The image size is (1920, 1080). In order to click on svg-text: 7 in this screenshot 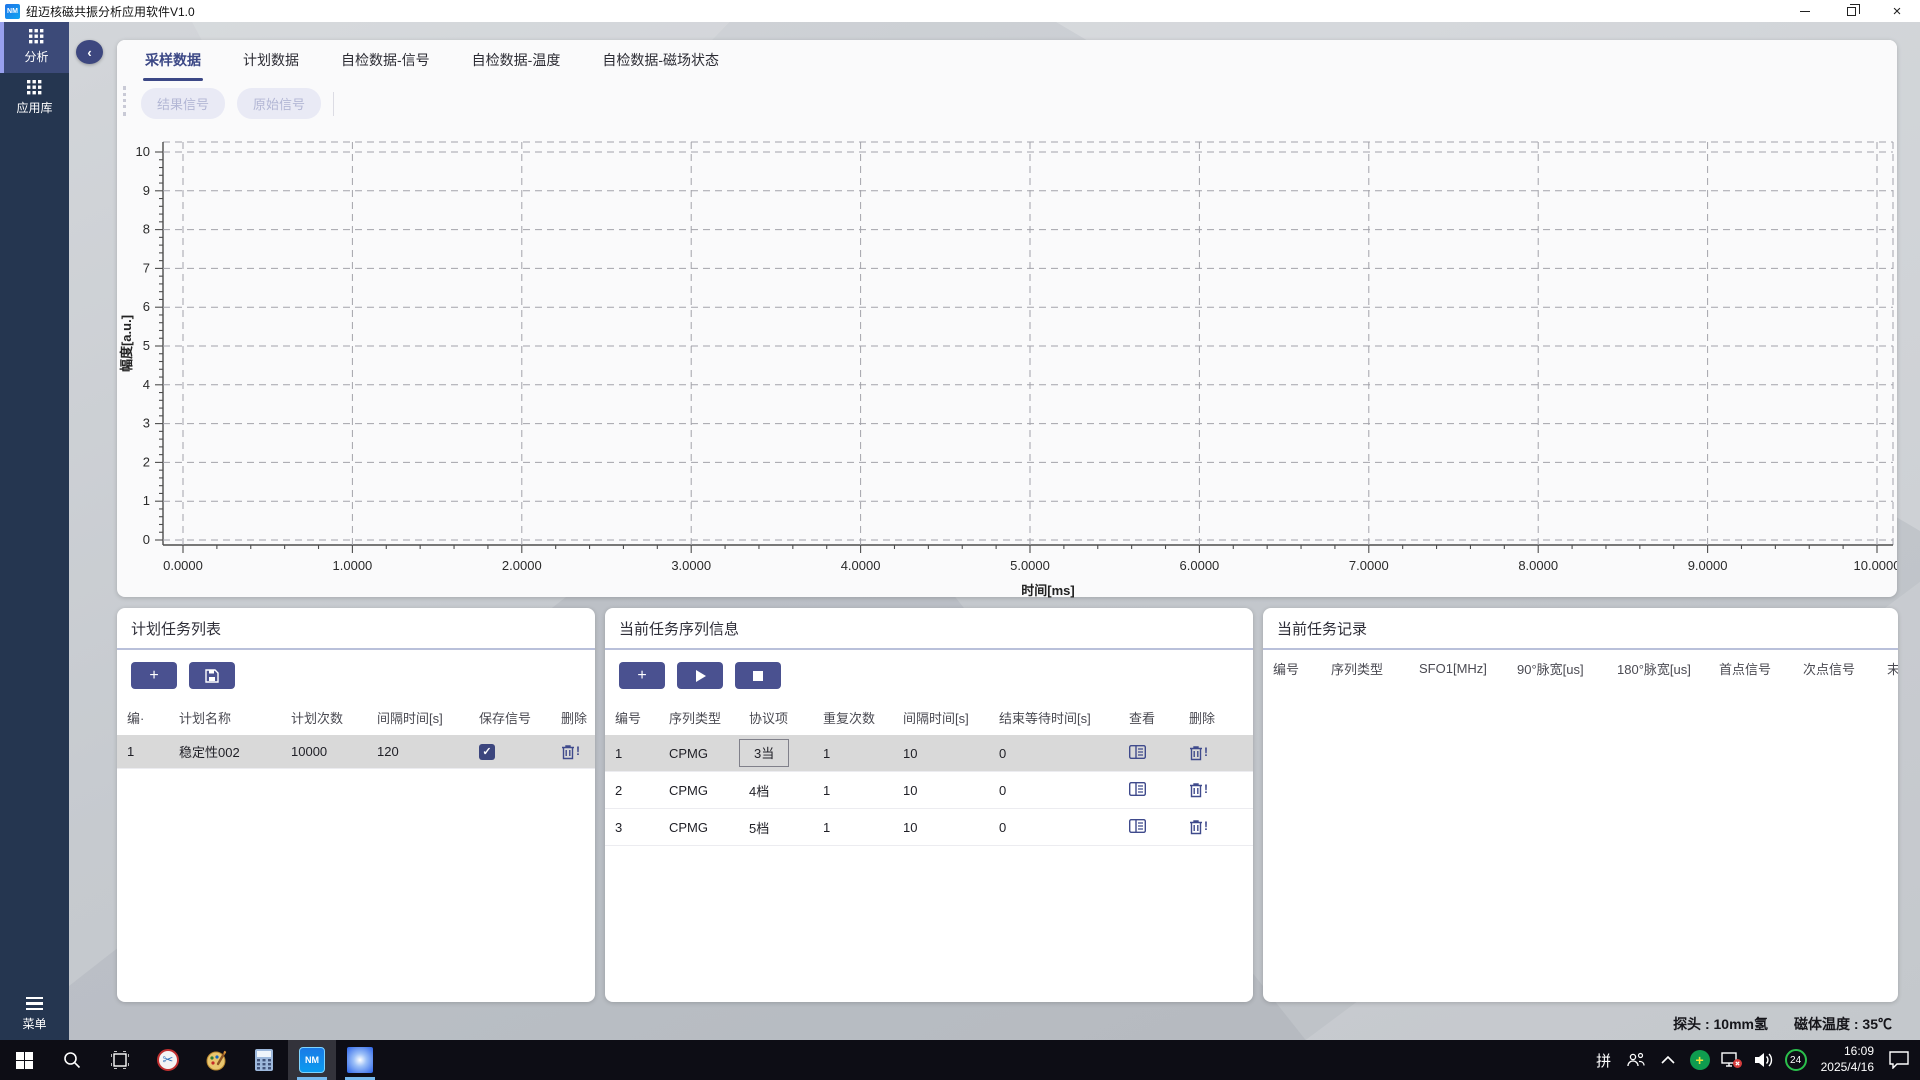, I will do `click(146, 267)`.